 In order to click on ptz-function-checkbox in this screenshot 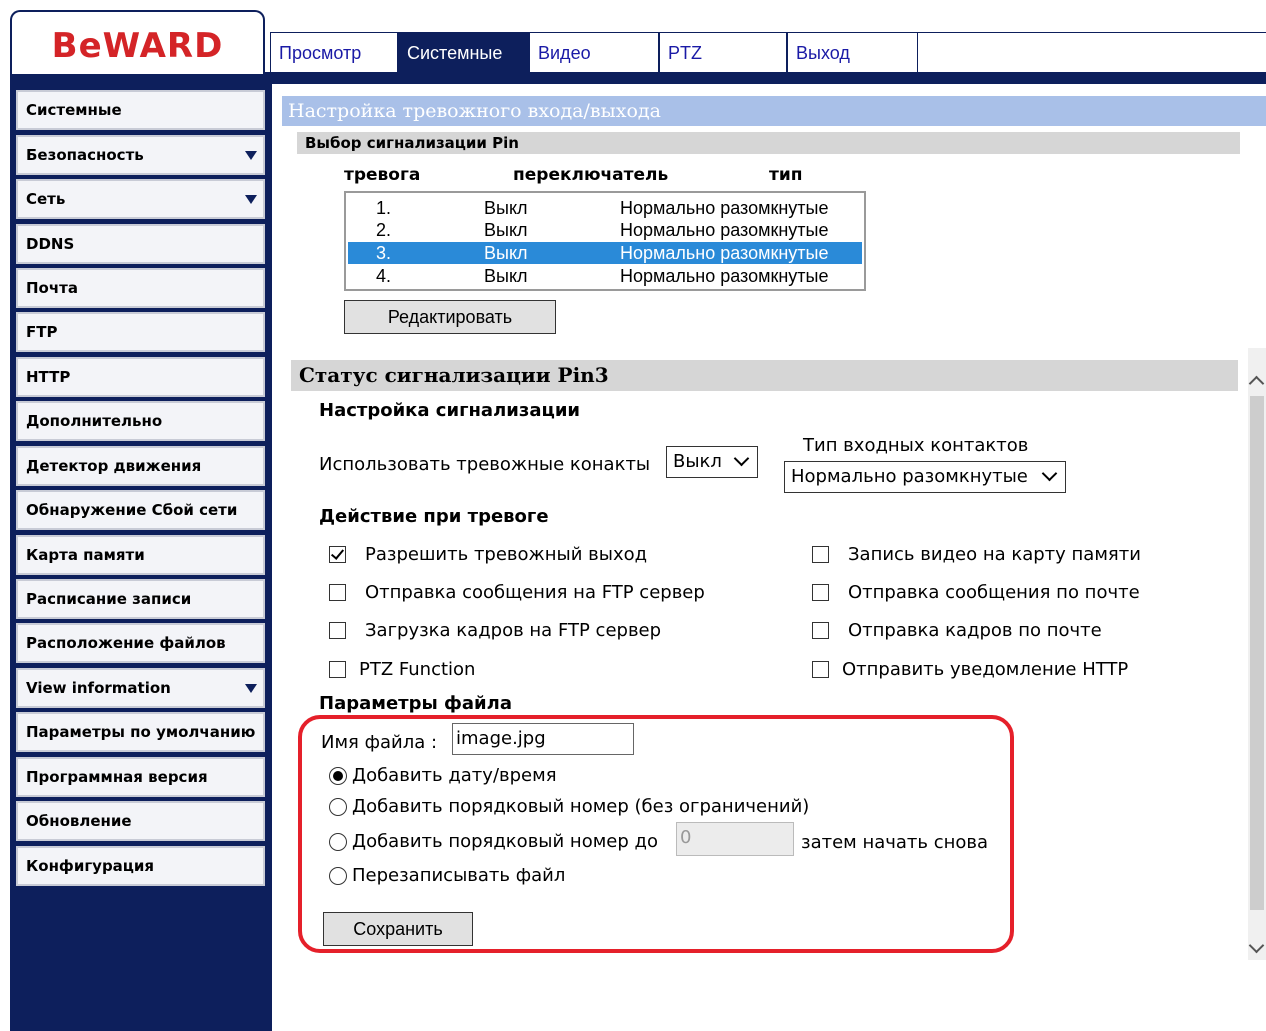, I will do `click(337, 669)`.